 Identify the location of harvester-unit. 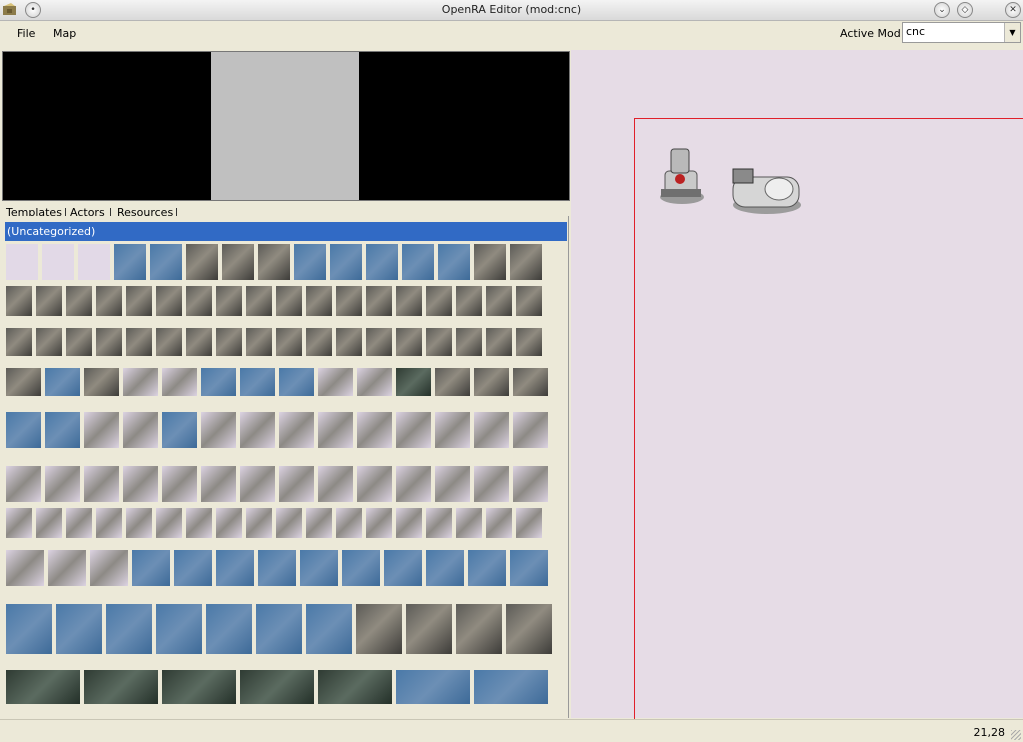
(766, 191).